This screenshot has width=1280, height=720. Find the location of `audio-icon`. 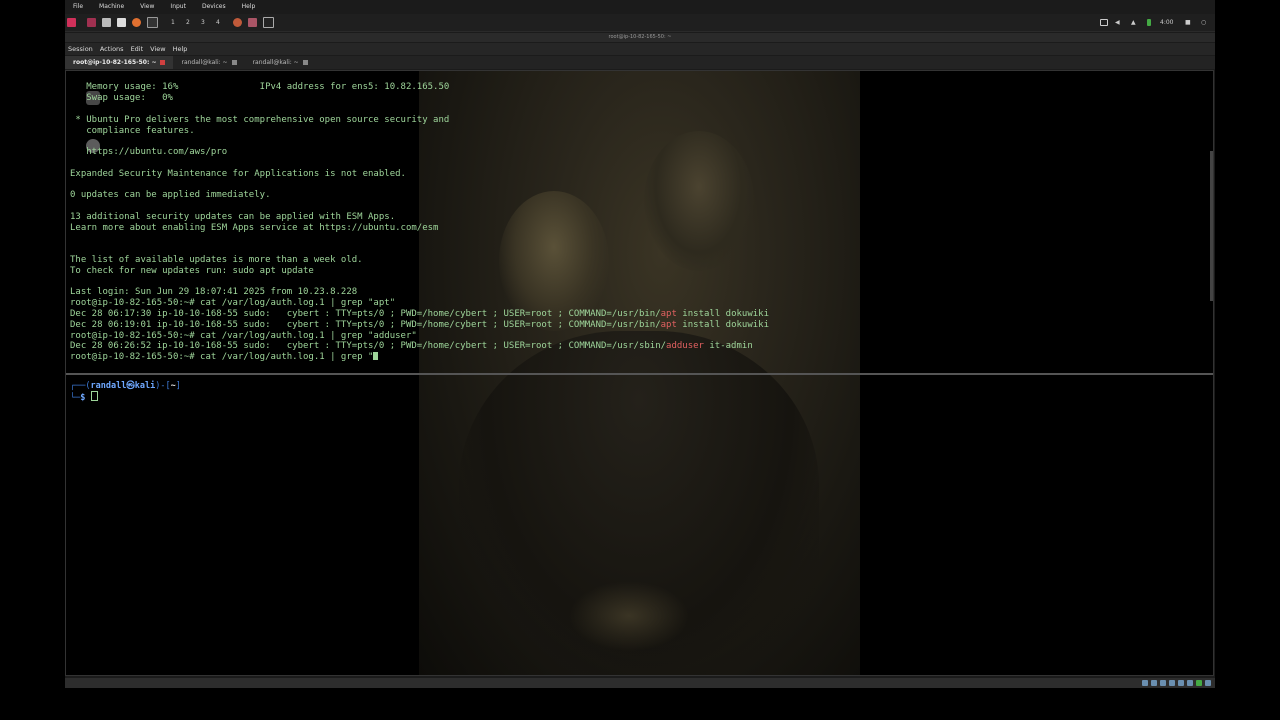

audio-icon is located at coordinates (1163, 683).